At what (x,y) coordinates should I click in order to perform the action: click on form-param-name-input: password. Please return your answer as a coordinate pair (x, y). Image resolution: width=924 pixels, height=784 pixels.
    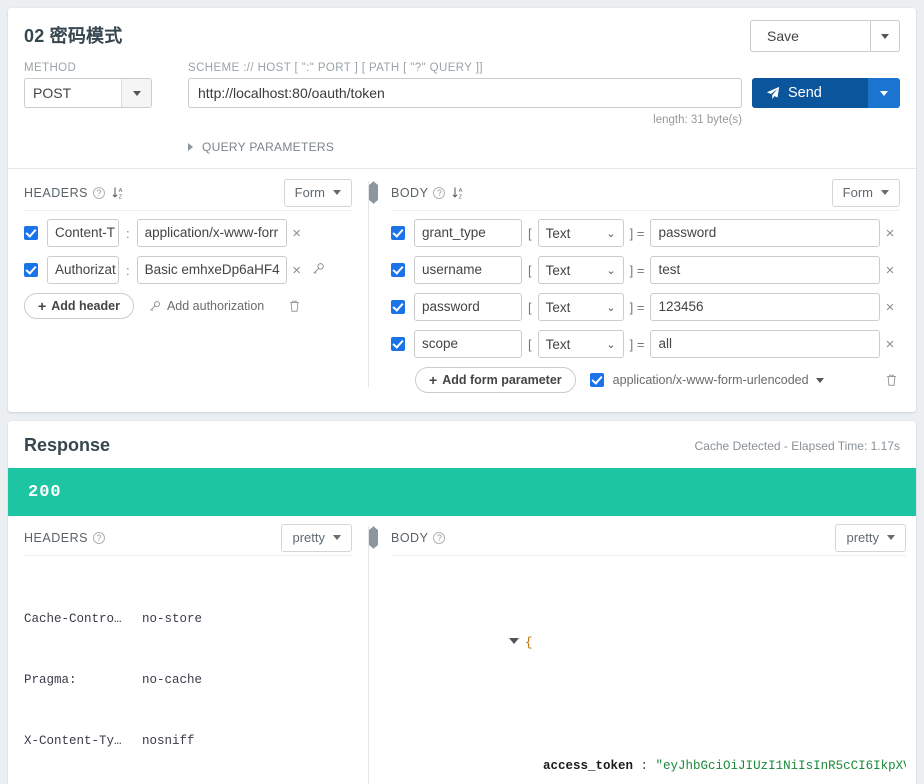
    Looking at the image, I should click on (468, 307).